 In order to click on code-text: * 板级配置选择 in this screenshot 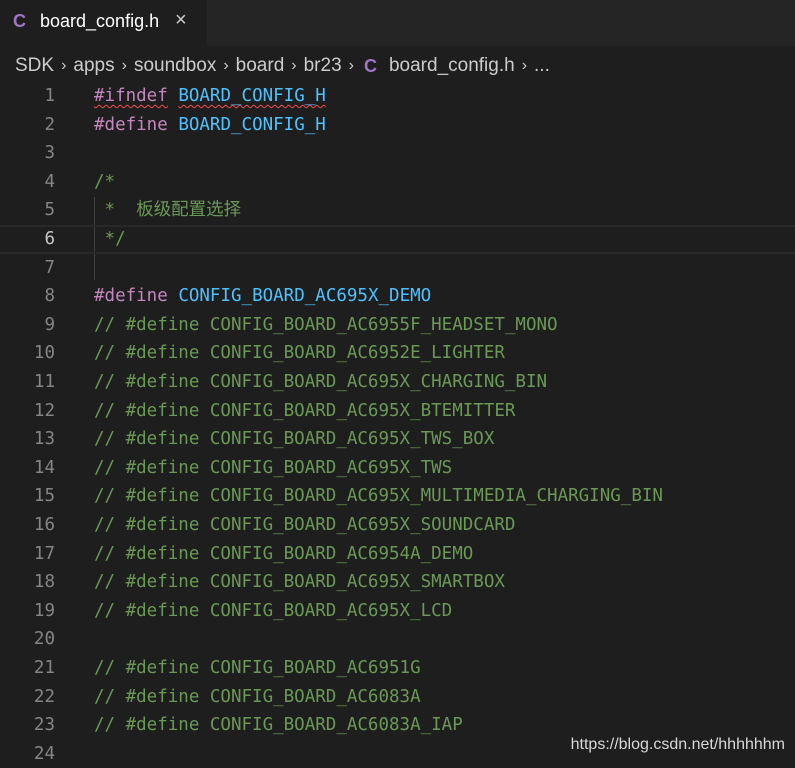, I will do `click(168, 210)`.